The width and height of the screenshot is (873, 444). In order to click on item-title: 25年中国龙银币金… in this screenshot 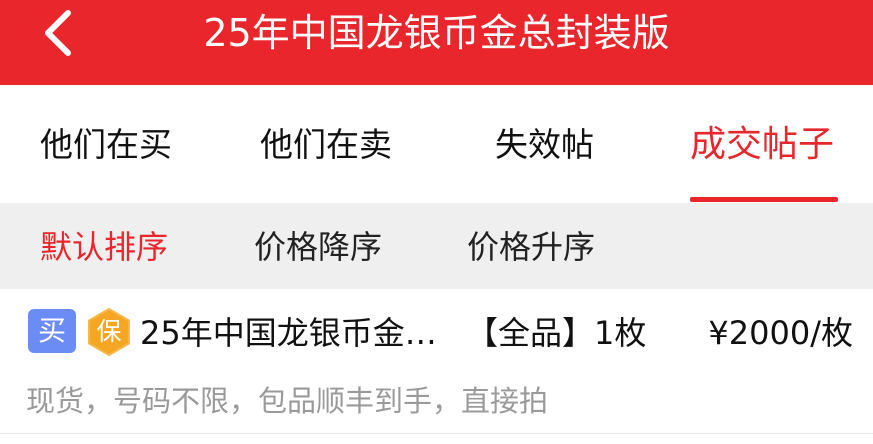, I will do `click(288, 333)`.